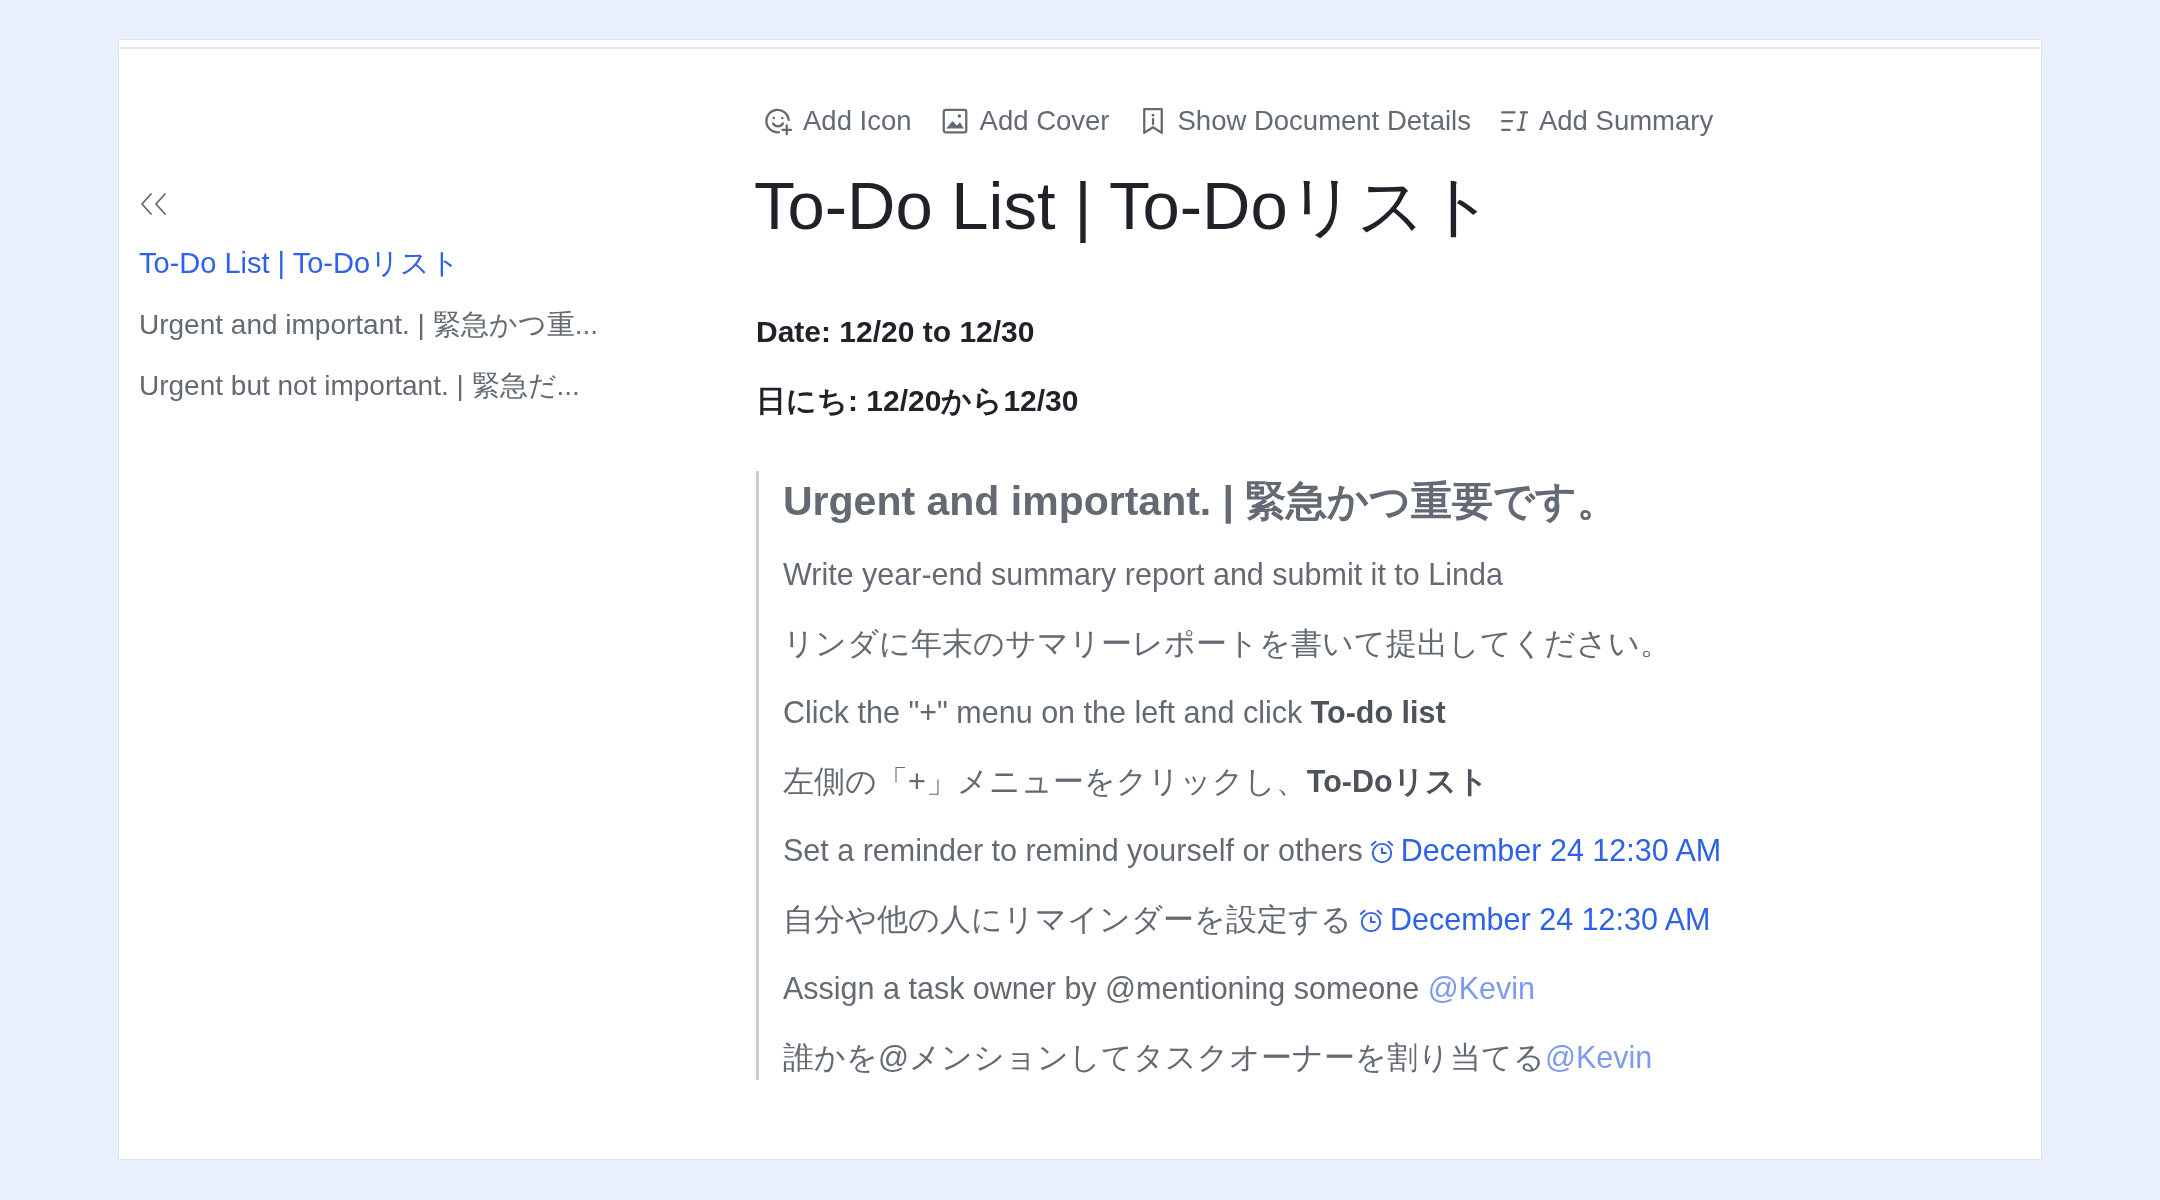 The height and width of the screenshot is (1200, 2160). Describe the element at coordinates (1114, 712) in the screenshot. I see `body-text: Click the "+" menu on the left and click To-do list` at that location.